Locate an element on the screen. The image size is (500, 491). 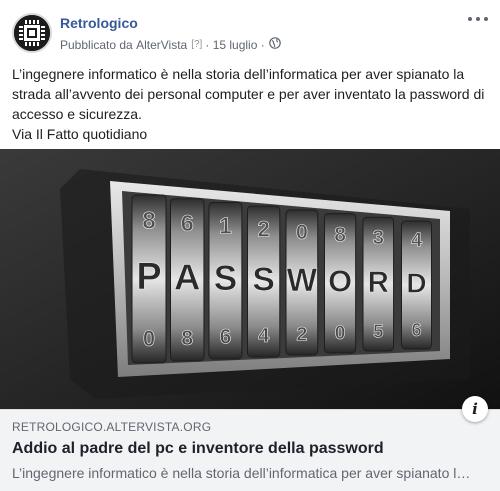
lock-digit: 1 is located at coordinates (225, 226).